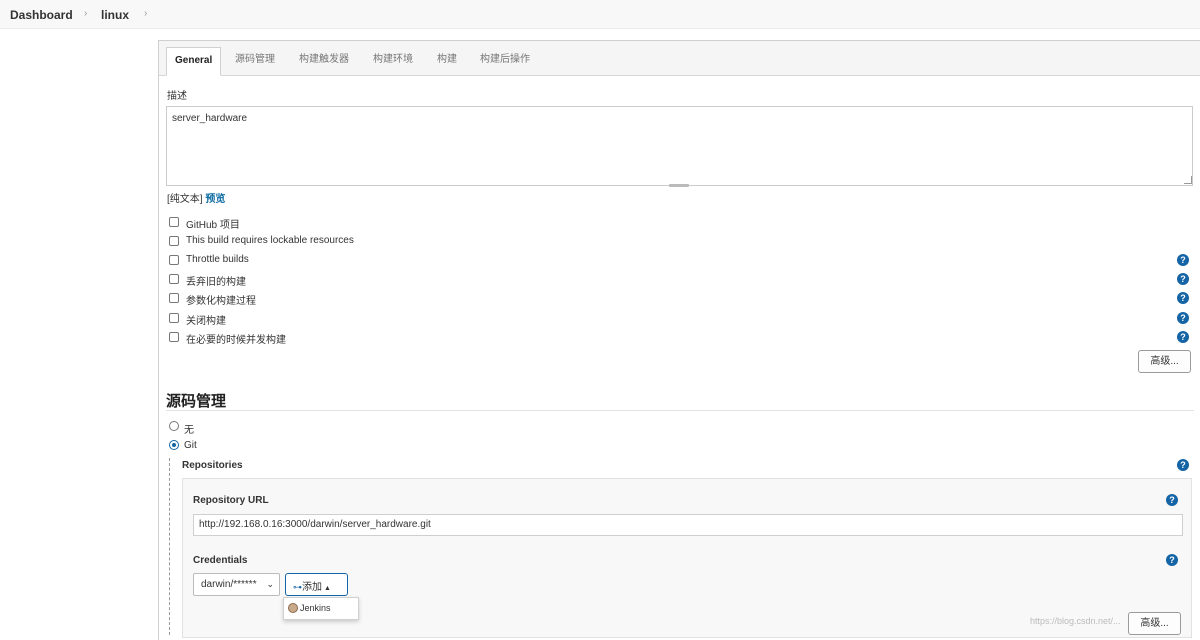 The width and height of the screenshot is (1200, 640). What do you see at coordinates (255, 61) in the screenshot?
I see `tab-scm: 源码管理` at bounding box center [255, 61].